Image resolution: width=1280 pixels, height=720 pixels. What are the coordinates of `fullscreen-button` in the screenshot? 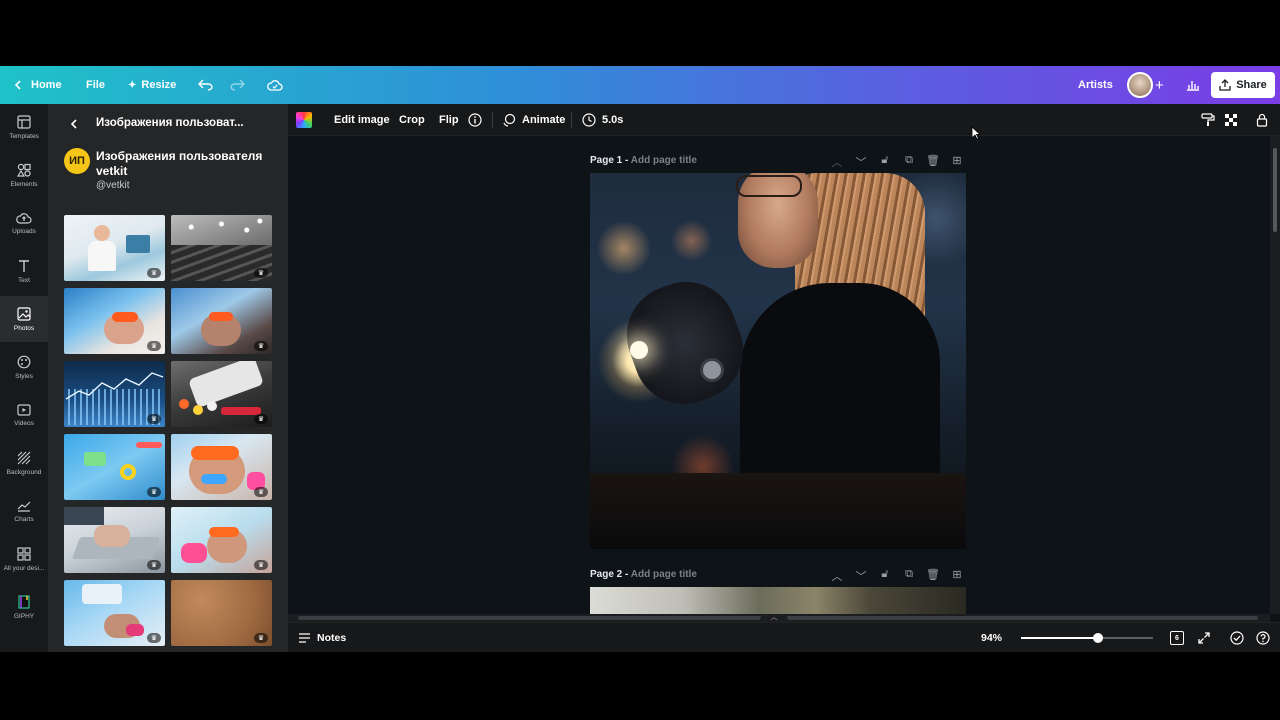 It's located at (1204, 637).